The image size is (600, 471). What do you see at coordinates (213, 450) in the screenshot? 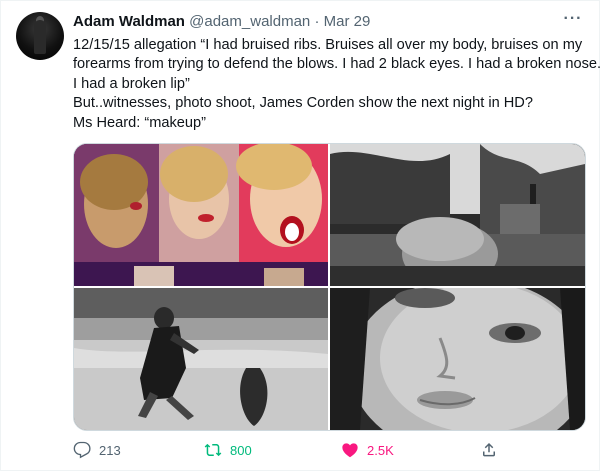
I see `retweet-icon` at bounding box center [213, 450].